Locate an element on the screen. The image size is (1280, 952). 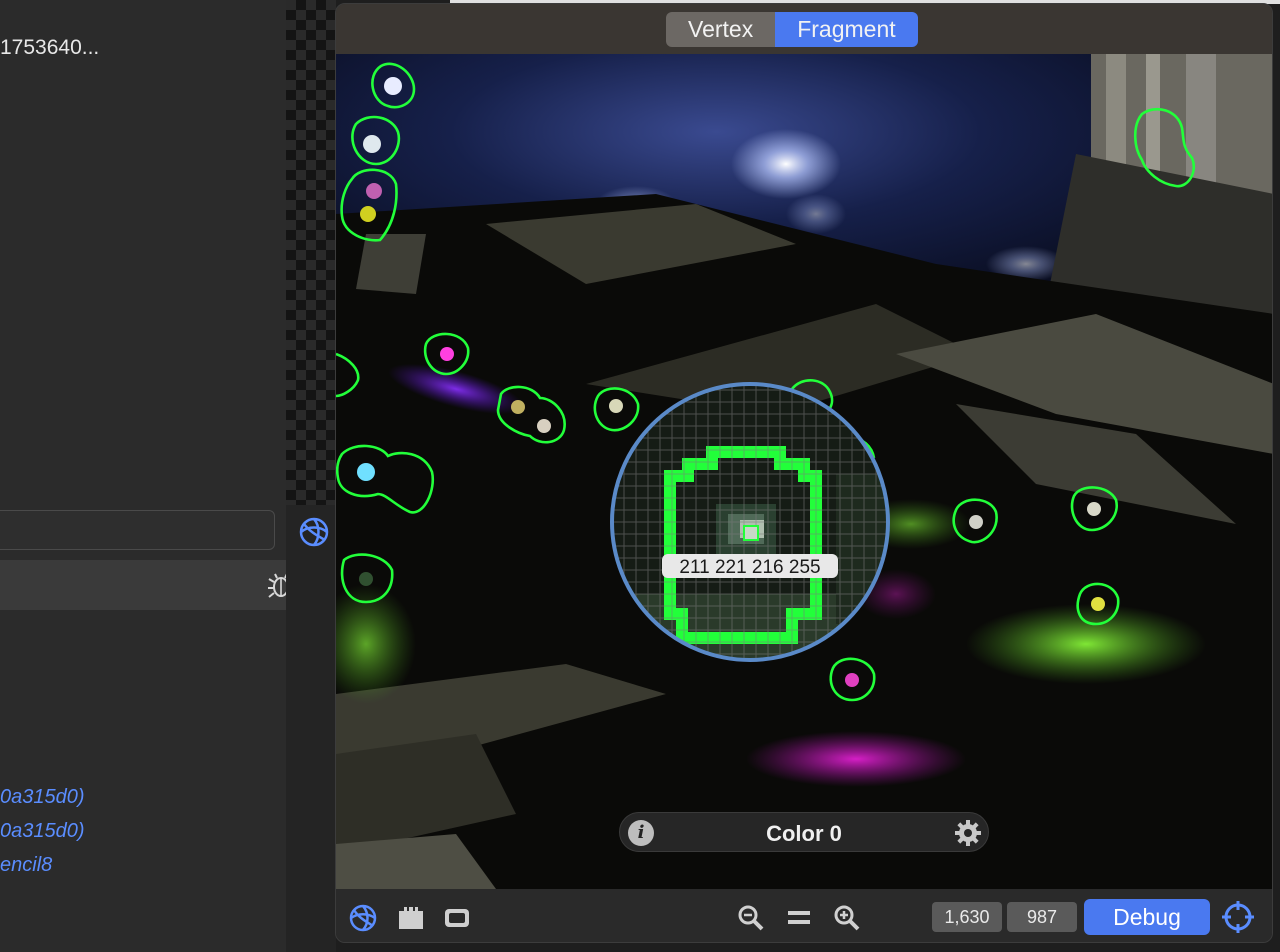
tab-vertex: Vertex is located at coordinates (721, 29).